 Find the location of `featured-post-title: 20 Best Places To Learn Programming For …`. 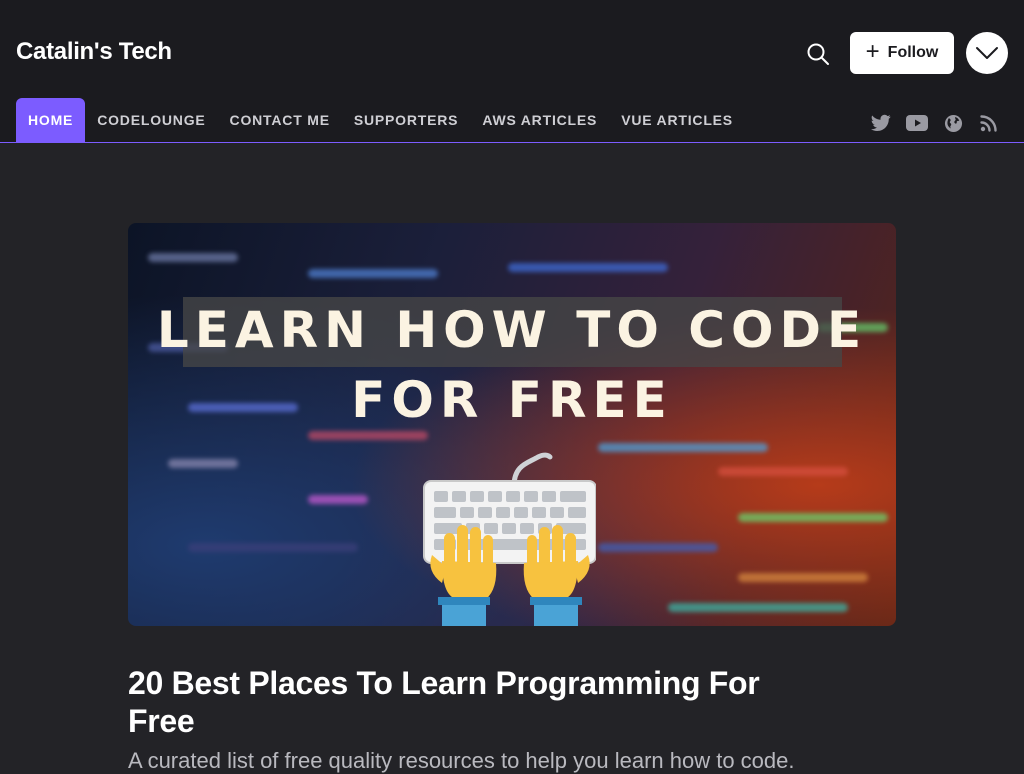

featured-post-title: 20 Best Places To Learn Programming For … is located at coordinates (478, 702).